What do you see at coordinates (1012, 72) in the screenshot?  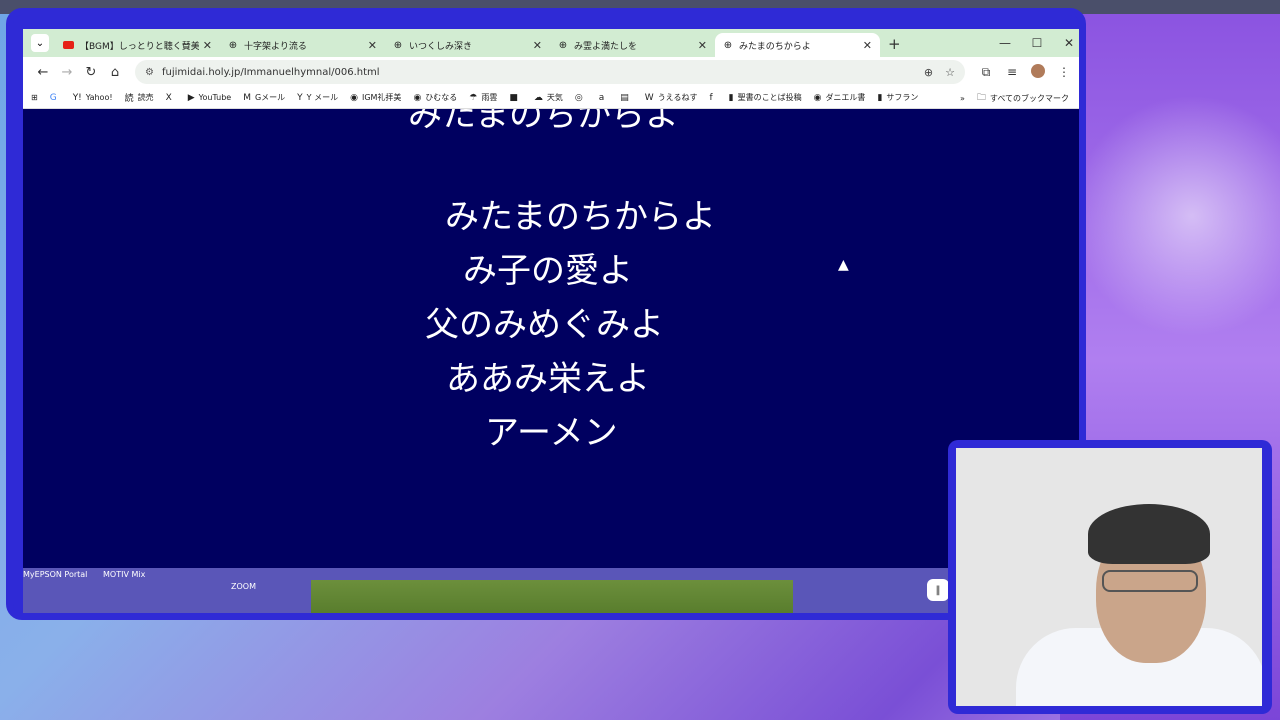 I see `media-control-icon: ≡` at bounding box center [1012, 72].